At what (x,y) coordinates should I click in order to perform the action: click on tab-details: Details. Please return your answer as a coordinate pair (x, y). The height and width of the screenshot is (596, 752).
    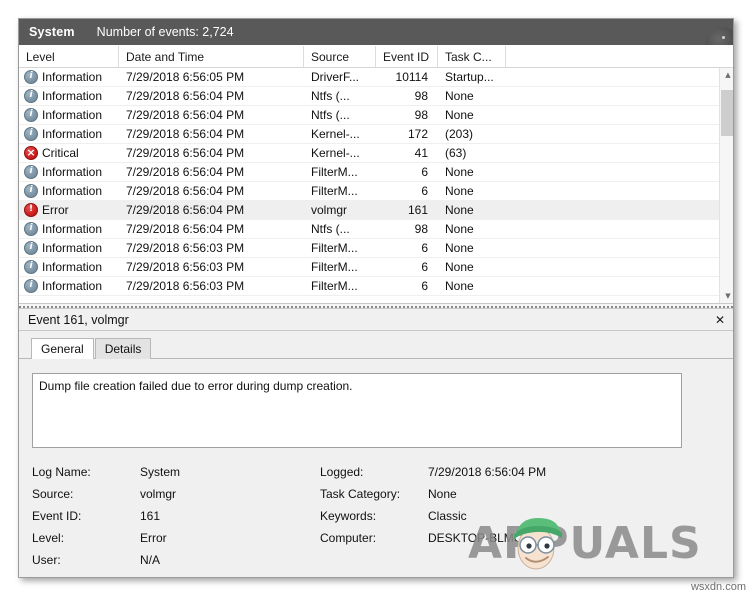
    Looking at the image, I should click on (123, 348).